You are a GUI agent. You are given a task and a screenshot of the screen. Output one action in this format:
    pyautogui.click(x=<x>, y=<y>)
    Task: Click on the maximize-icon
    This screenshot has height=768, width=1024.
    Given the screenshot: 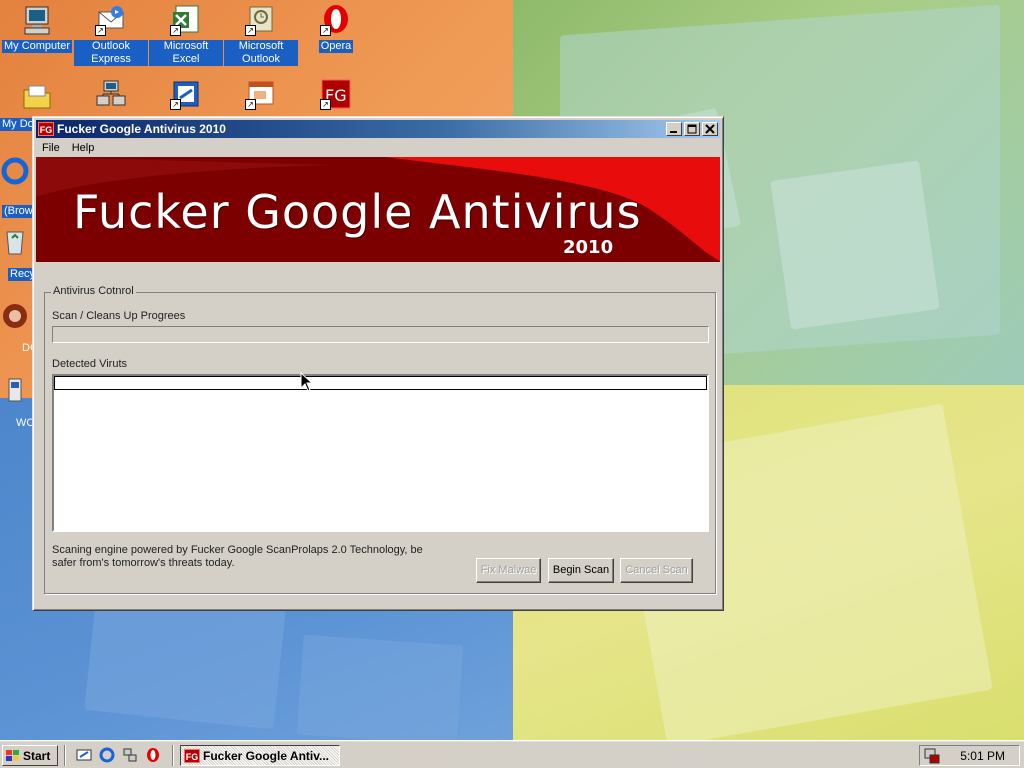 What is the action you would take?
    pyautogui.click(x=692, y=129)
    